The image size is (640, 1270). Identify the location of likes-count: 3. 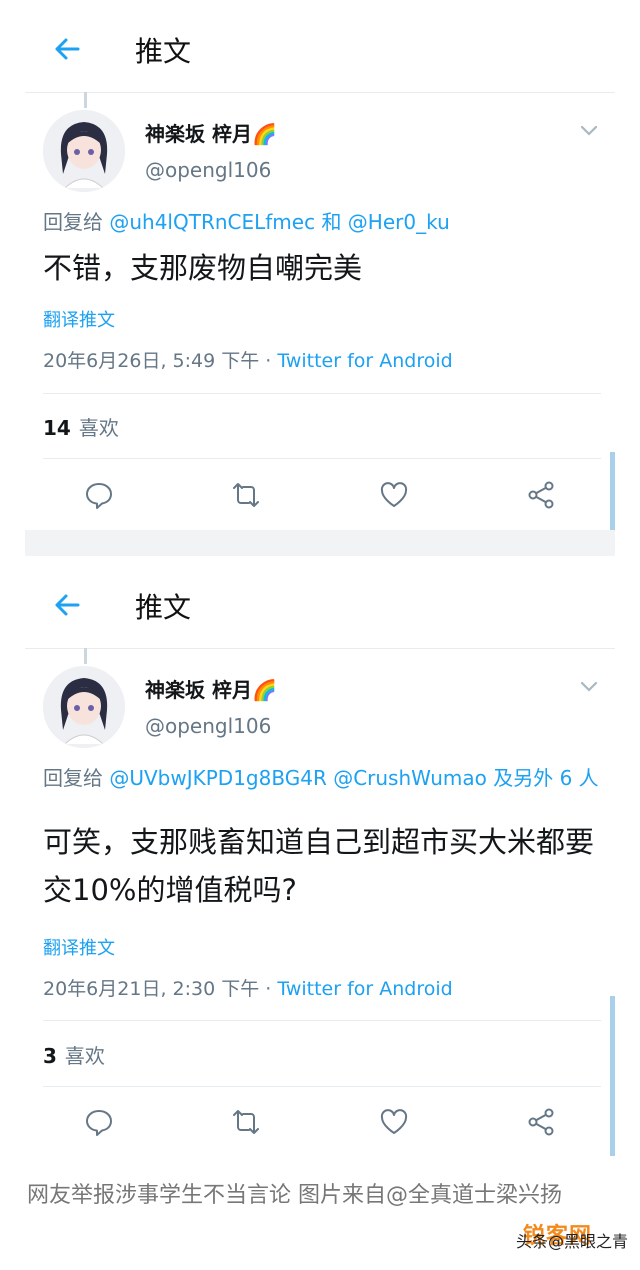
(50, 1056).